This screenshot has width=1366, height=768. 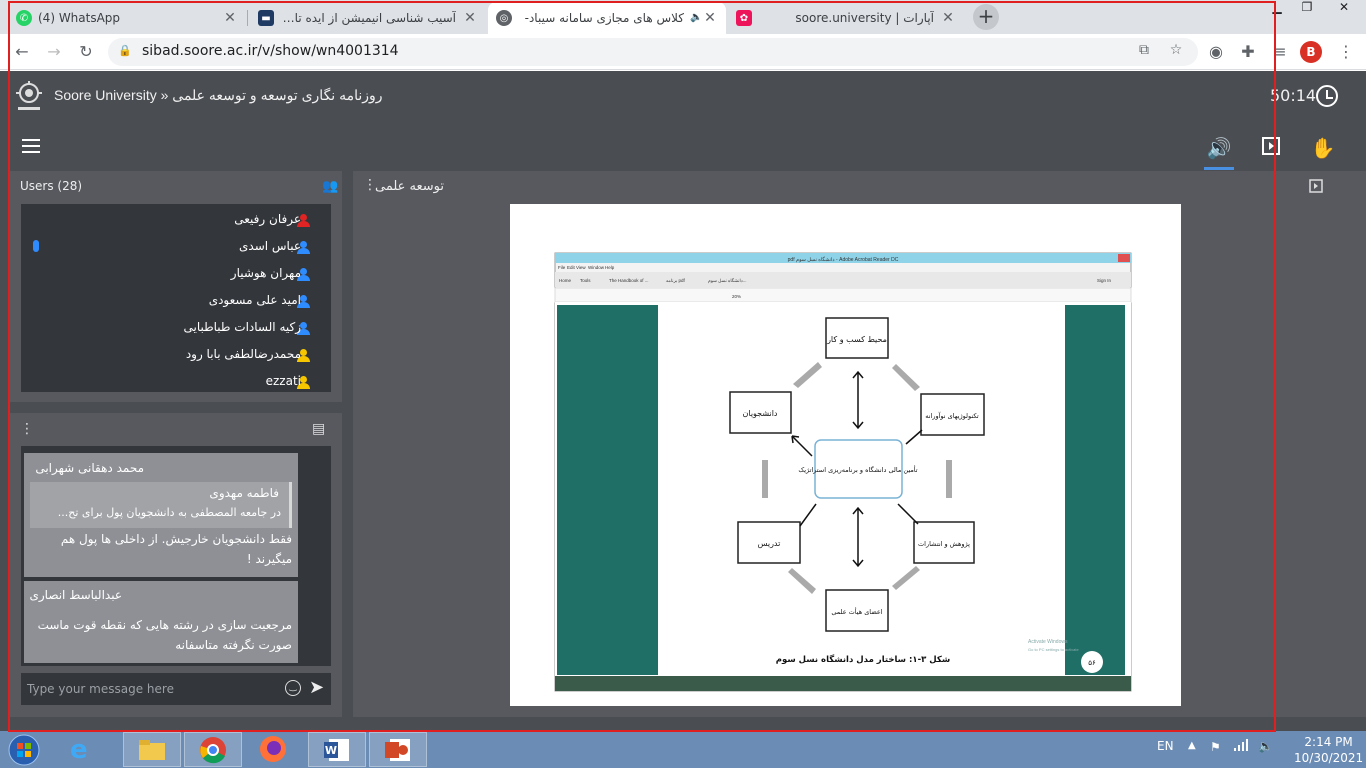 What do you see at coordinates (89, 468) in the screenshot?
I see `message-sender: محمد دهقانی شهرابی` at bounding box center [89, 468].